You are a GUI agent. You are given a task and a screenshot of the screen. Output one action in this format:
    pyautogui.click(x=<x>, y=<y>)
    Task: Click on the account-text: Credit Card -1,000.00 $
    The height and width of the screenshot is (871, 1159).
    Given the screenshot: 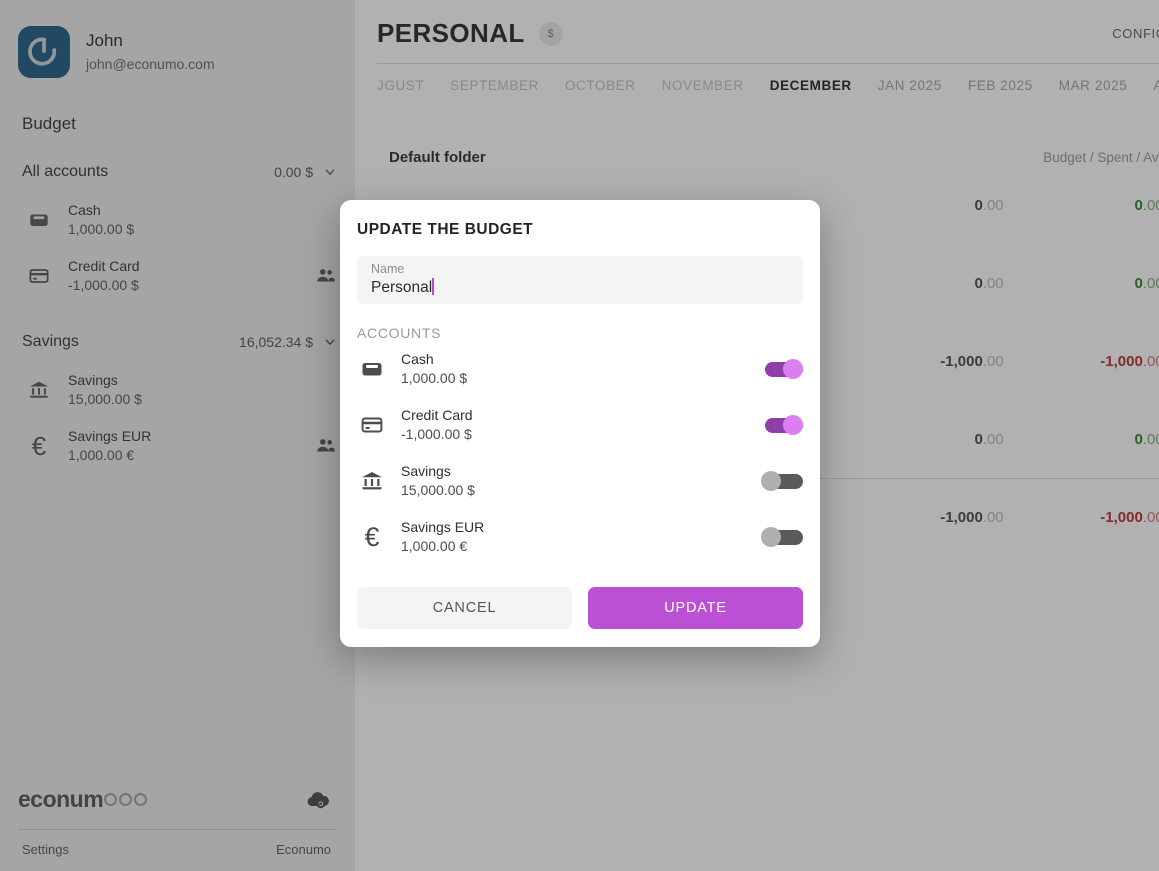 What is the action you would take?
    pyautogui.click(x=581, y=425)
    